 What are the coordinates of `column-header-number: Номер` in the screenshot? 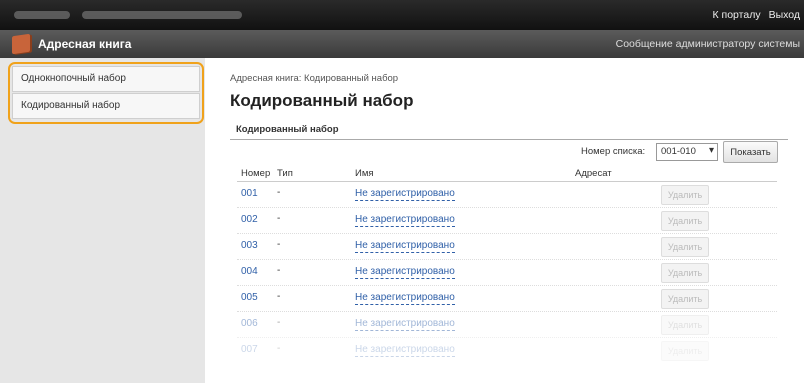 It's located at (256, 173).